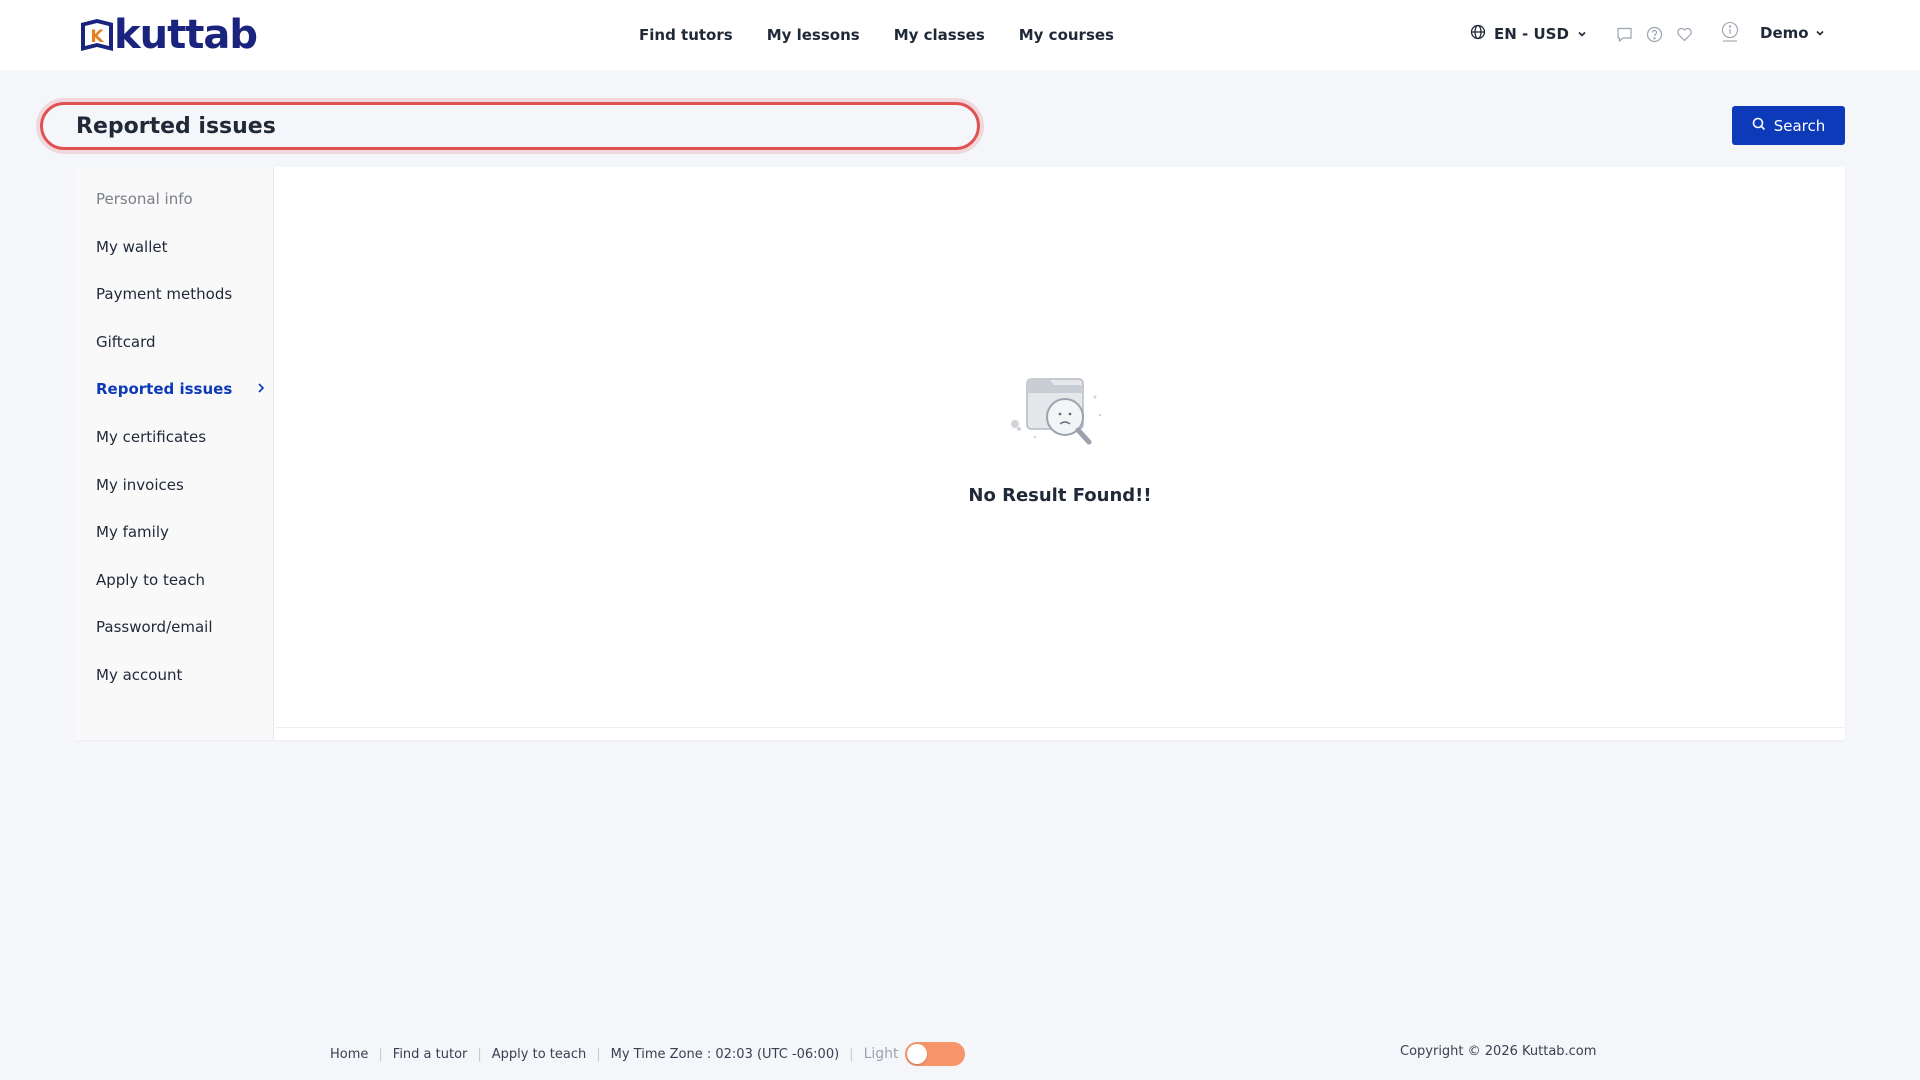 Image resolution: width=1920 pixels, height=1080 pixels. I want to click on empty-message: No Result Found!!, so click(1060, 495).